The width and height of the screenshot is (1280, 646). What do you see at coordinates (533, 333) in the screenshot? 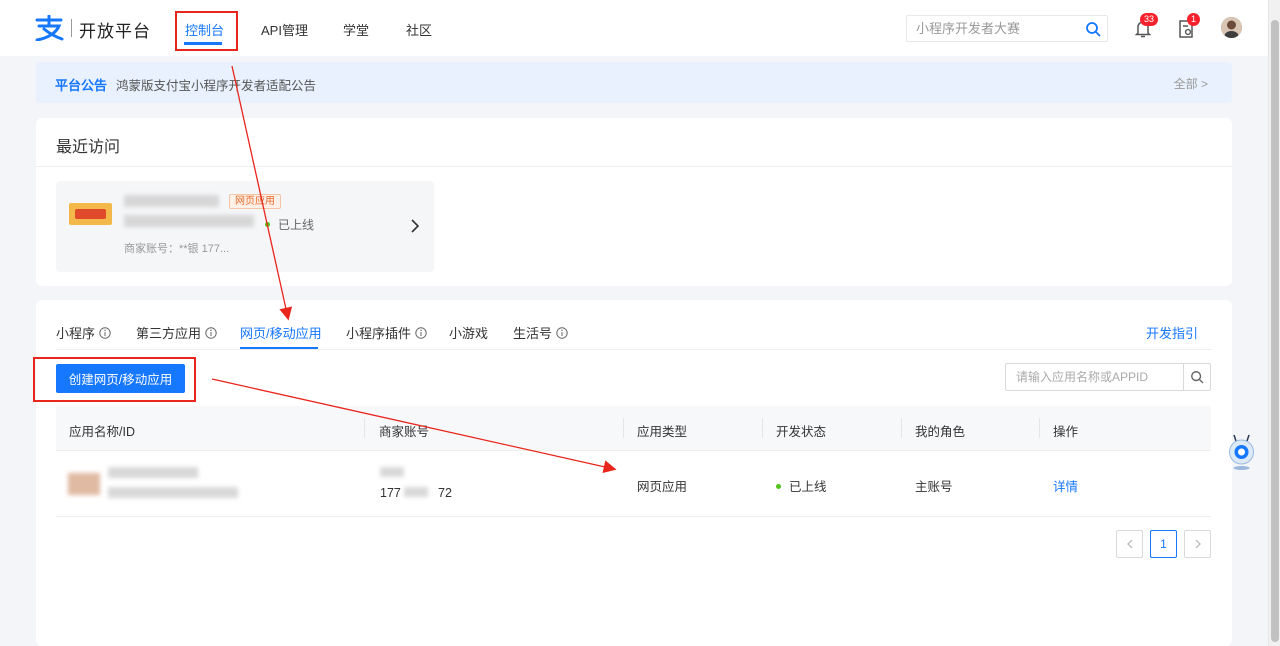
I see `tab-life-account-label: 生活号` at bounding box center [533, 333].